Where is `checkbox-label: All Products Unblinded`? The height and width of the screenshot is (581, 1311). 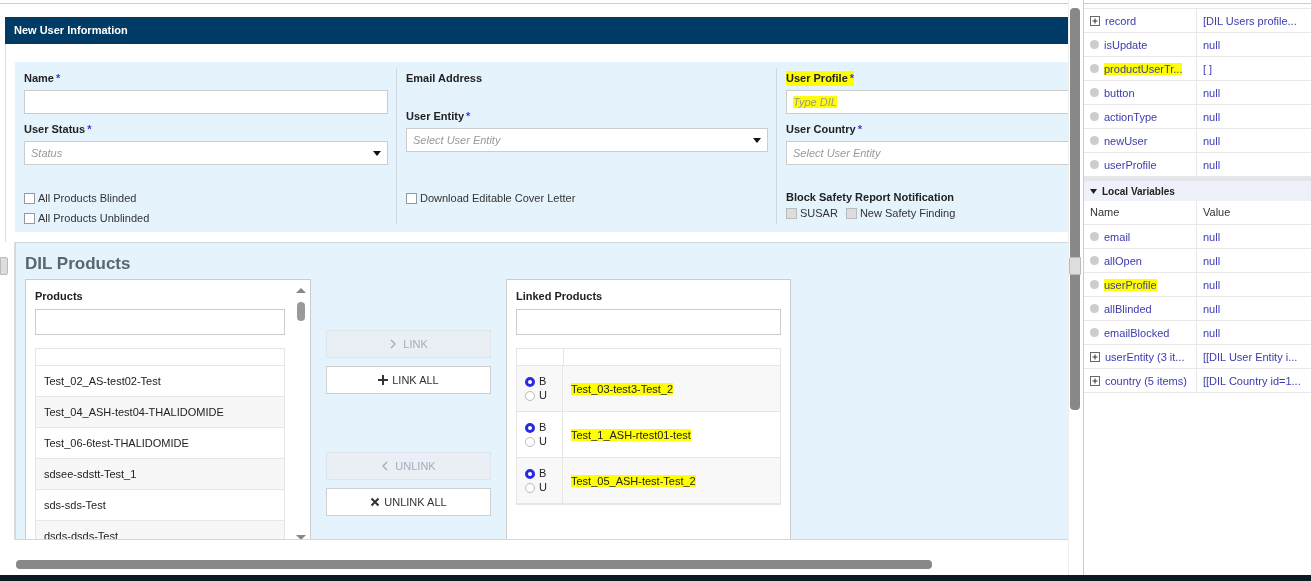 checkbox-label: All Products Unblinded is located at coordinates (94, 218).